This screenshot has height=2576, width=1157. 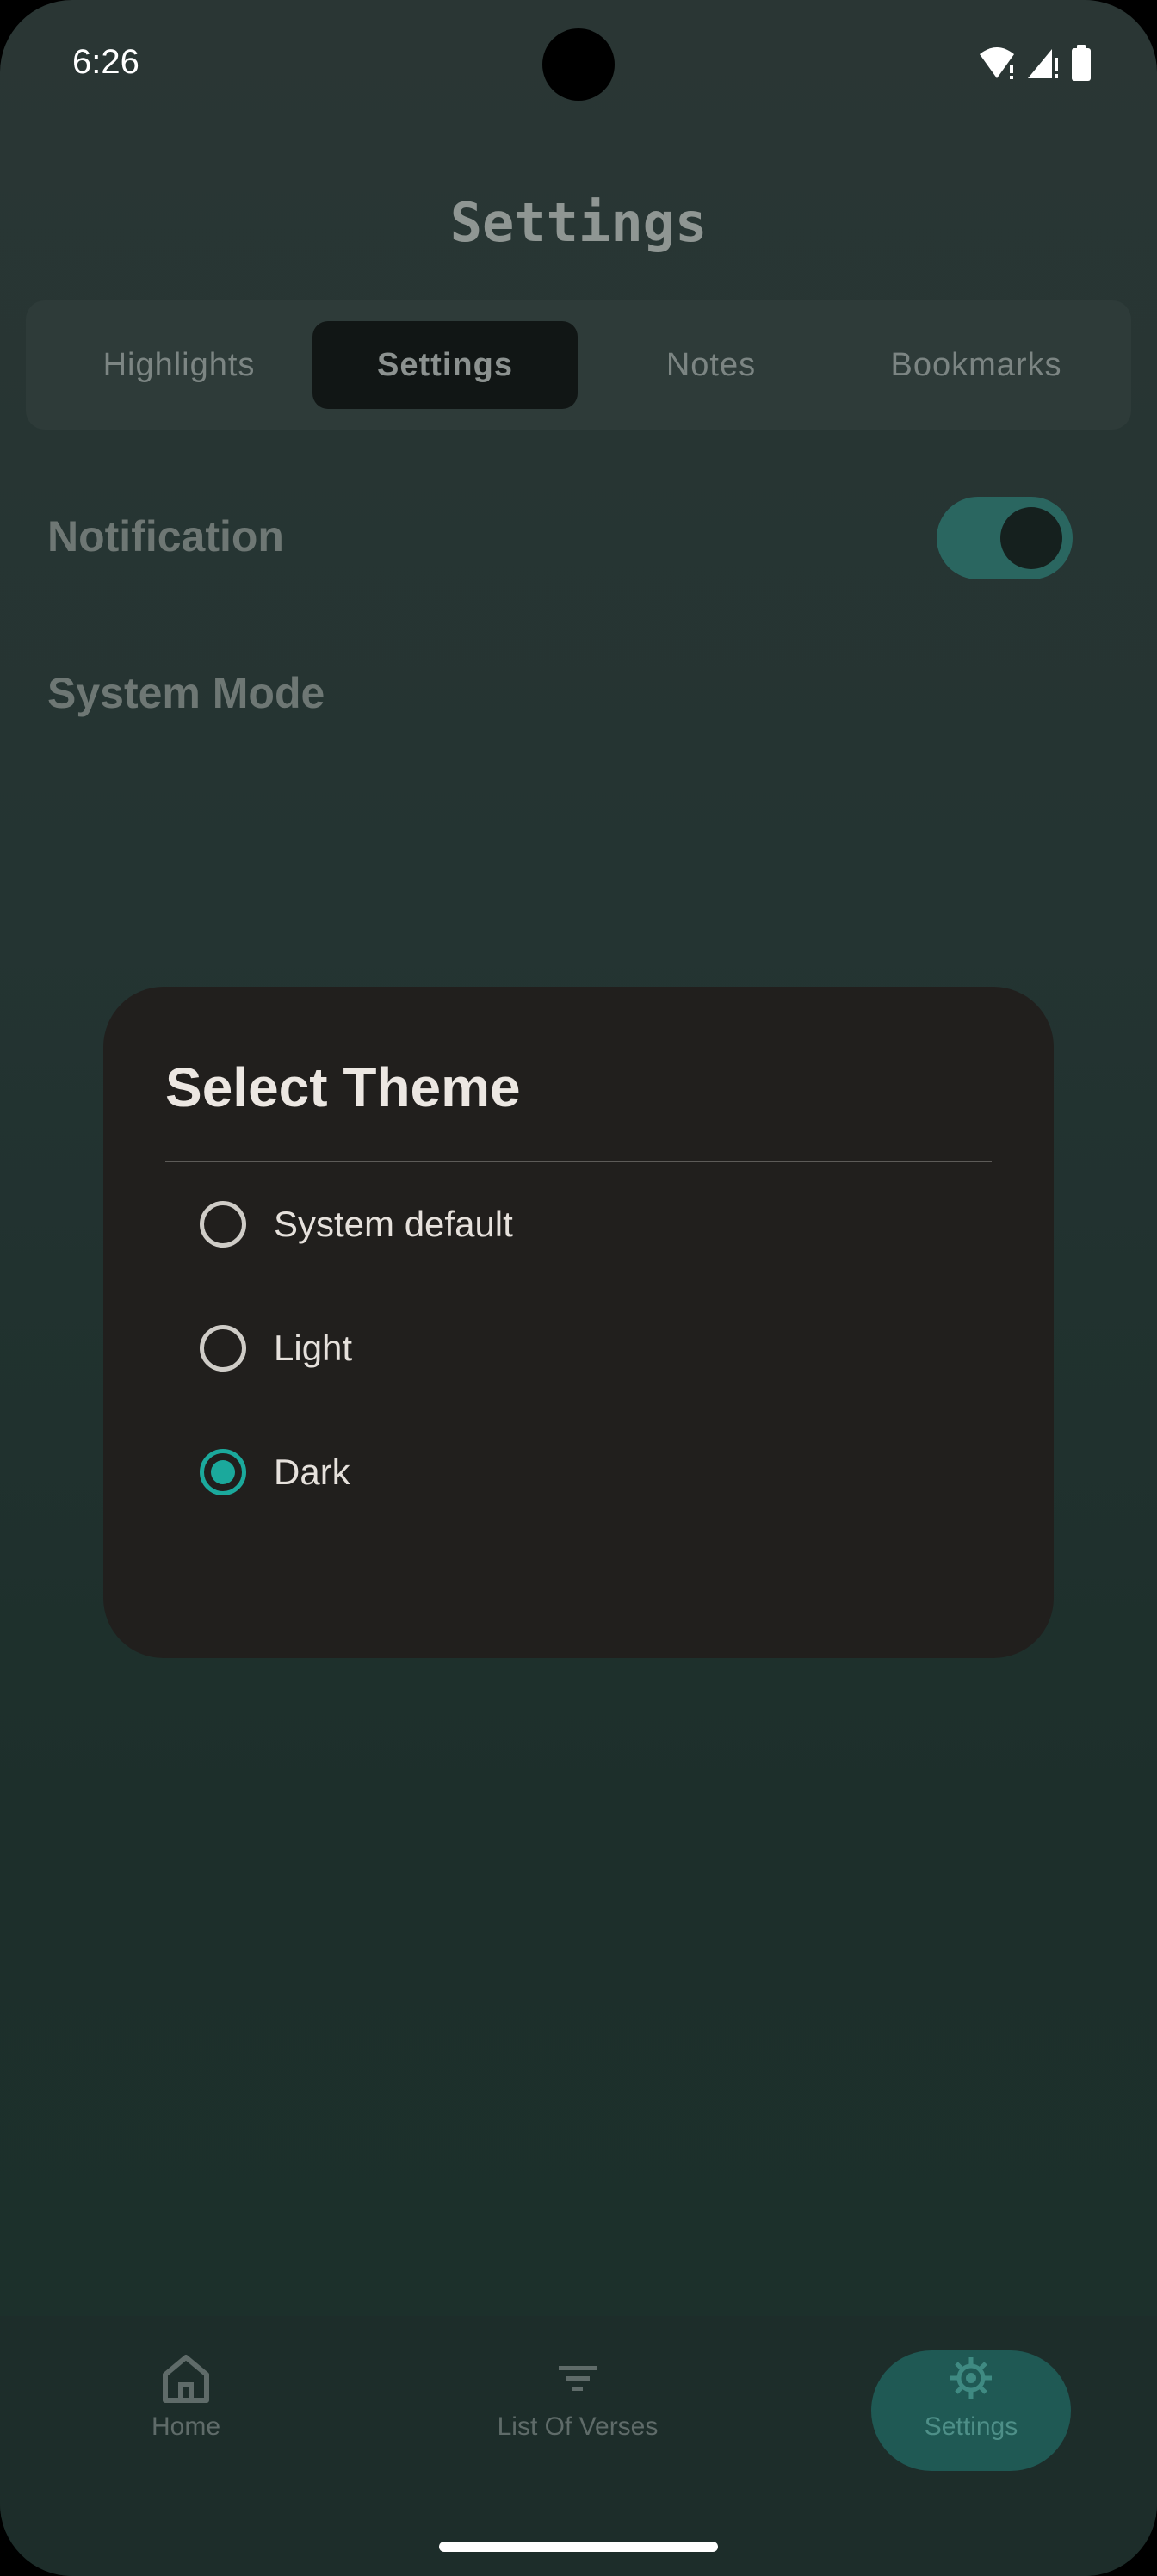 I want to click on tab-settings: Settings, so click(x=445, y=365).